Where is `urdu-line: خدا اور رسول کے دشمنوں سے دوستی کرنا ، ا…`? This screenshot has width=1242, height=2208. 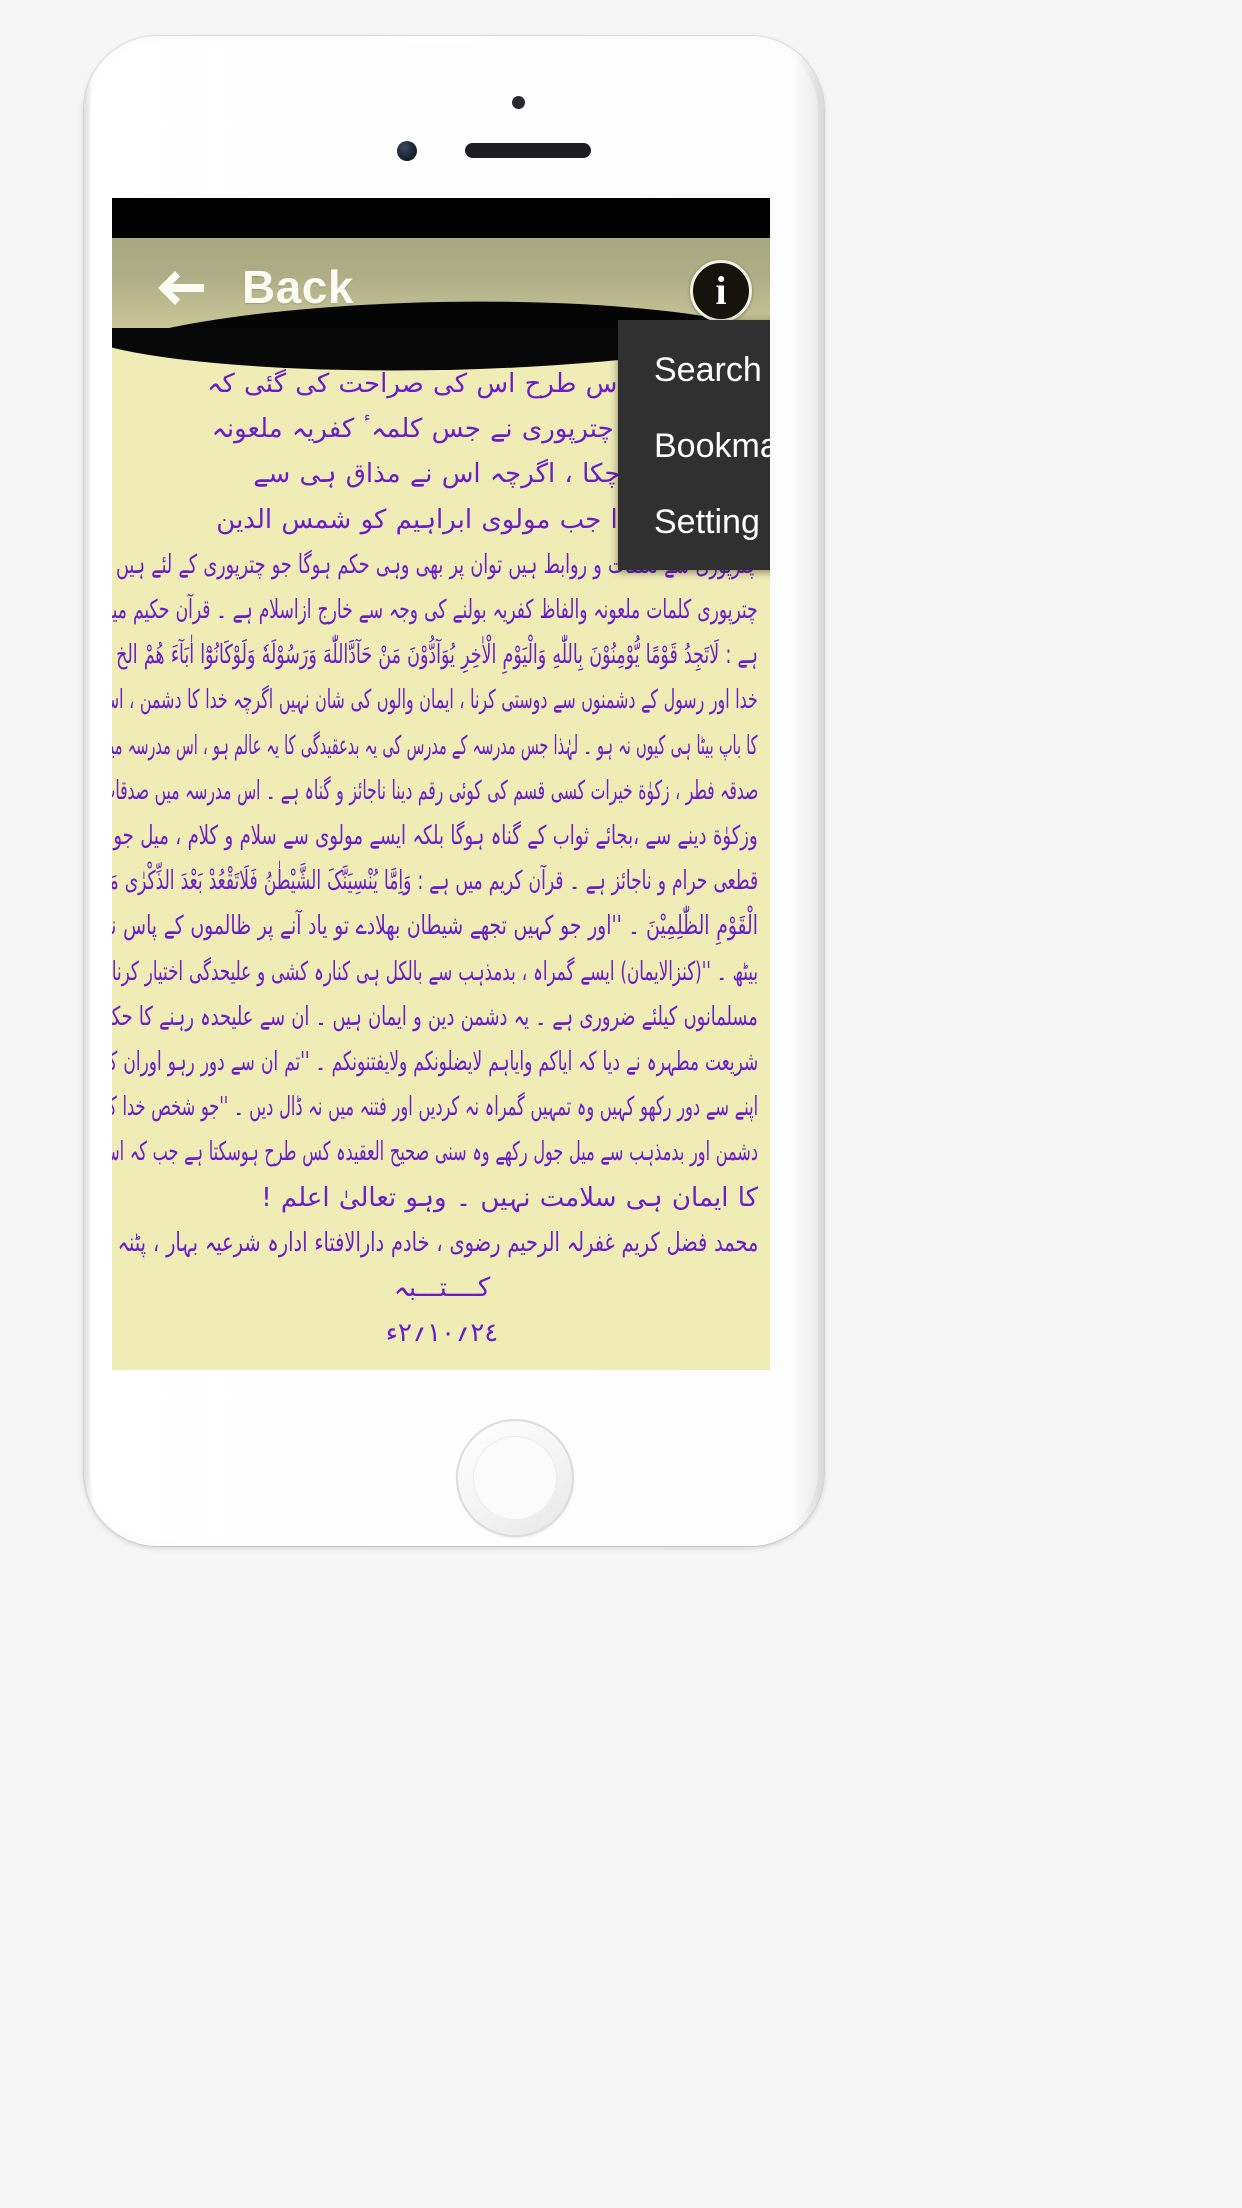
urdu-line: خدا اور رسول کے دشمنوں سے دوستی کرنا ، ا… is located at coordinates (435, 700).